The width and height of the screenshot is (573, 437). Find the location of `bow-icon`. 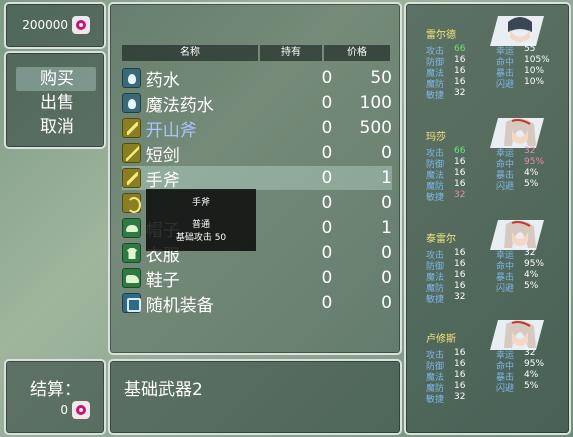

bow-icon is located at coordinates (131, 203).